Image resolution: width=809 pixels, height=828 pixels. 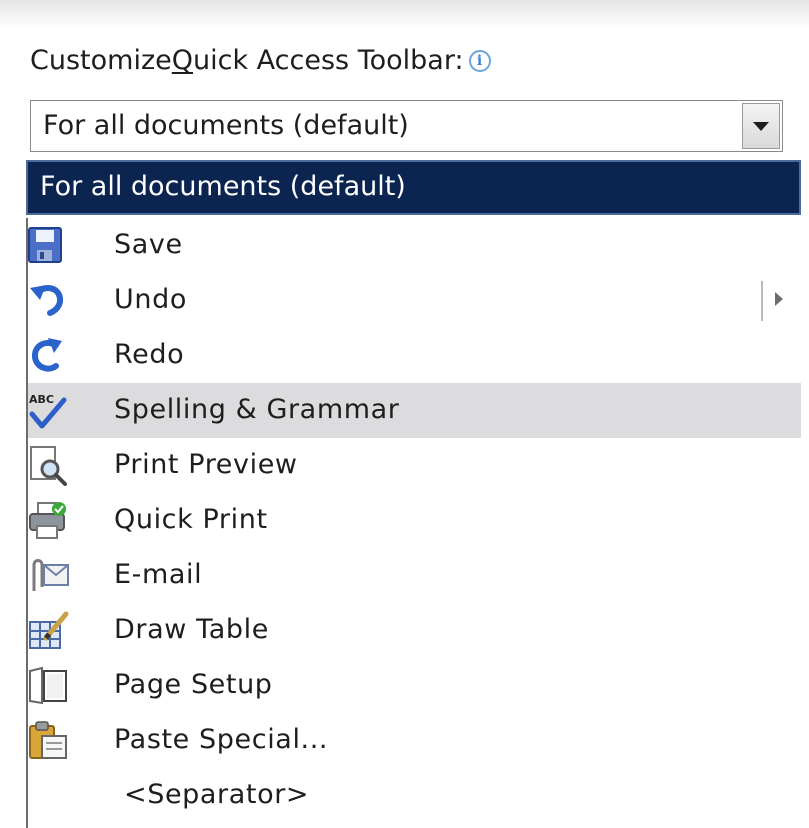 I want to click on list-item-email: E-mail, so click(x=414, y=575).